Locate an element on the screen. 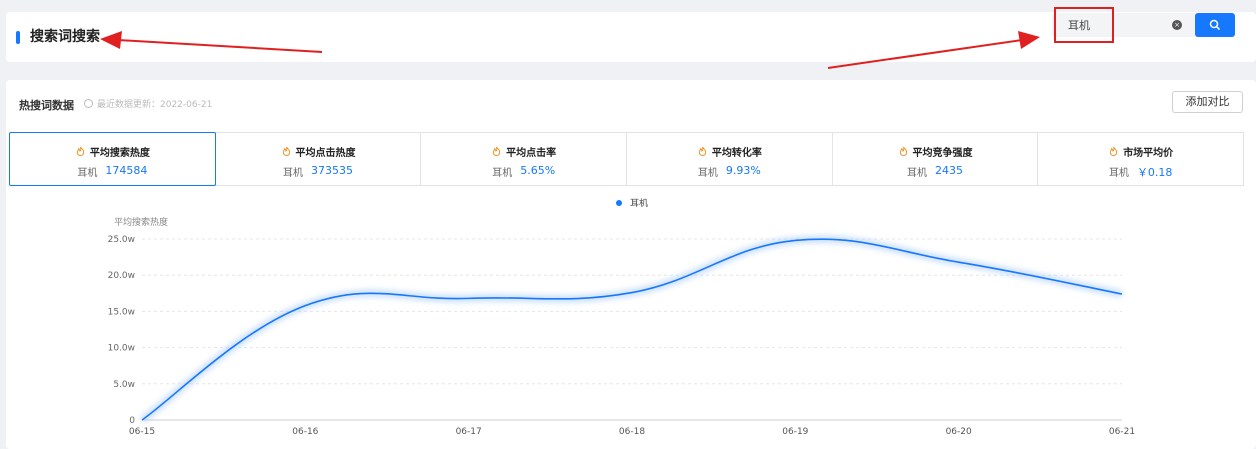 This screenshot has width=1256, height=449. y-tick-label: 5.0w is located at coordinates (124, 385).